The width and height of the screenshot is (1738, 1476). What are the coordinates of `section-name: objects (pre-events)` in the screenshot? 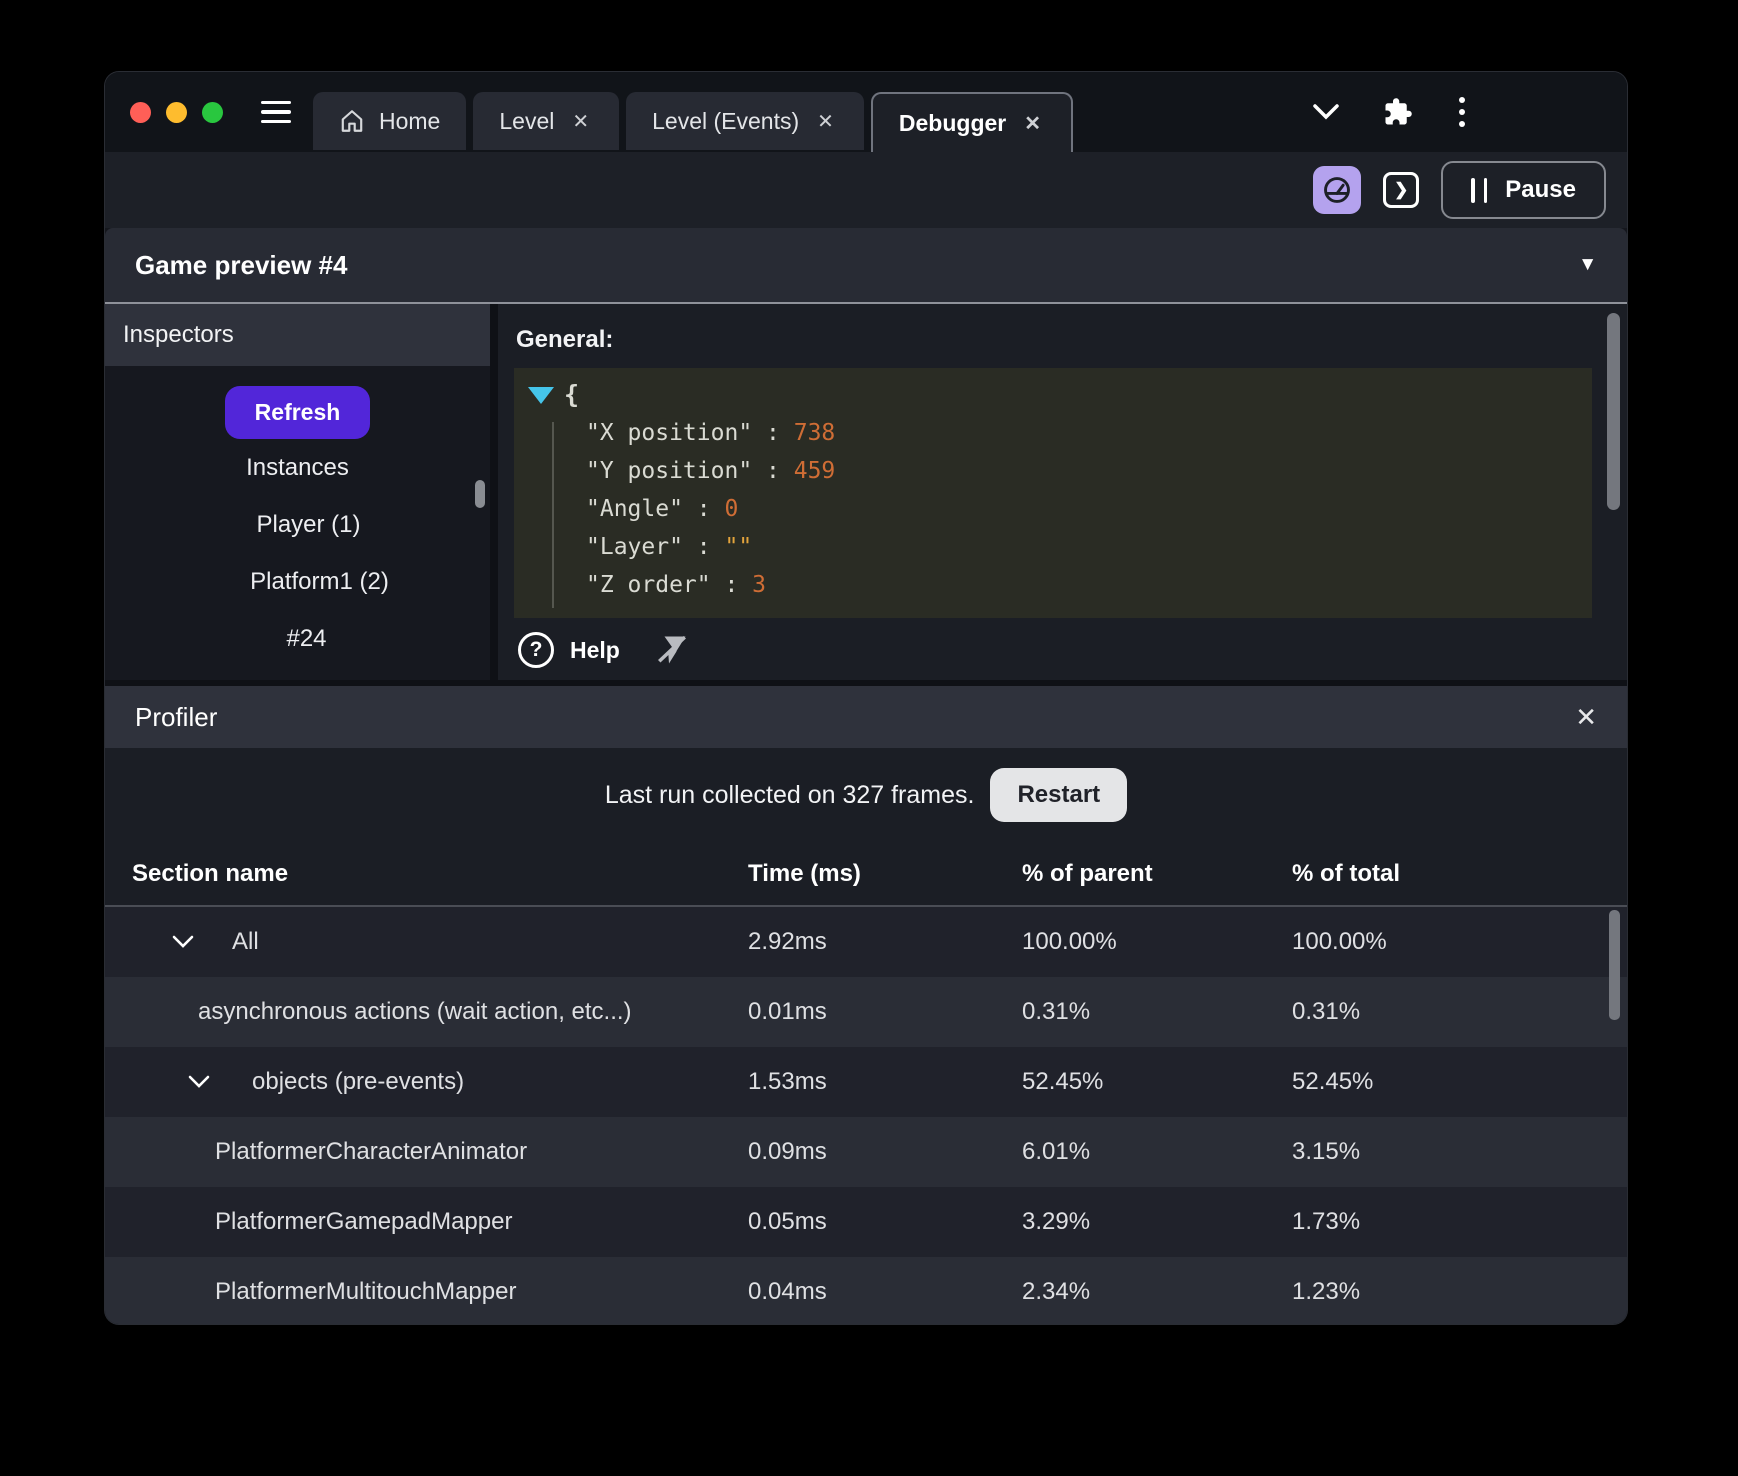 It's located at (358, 1081).